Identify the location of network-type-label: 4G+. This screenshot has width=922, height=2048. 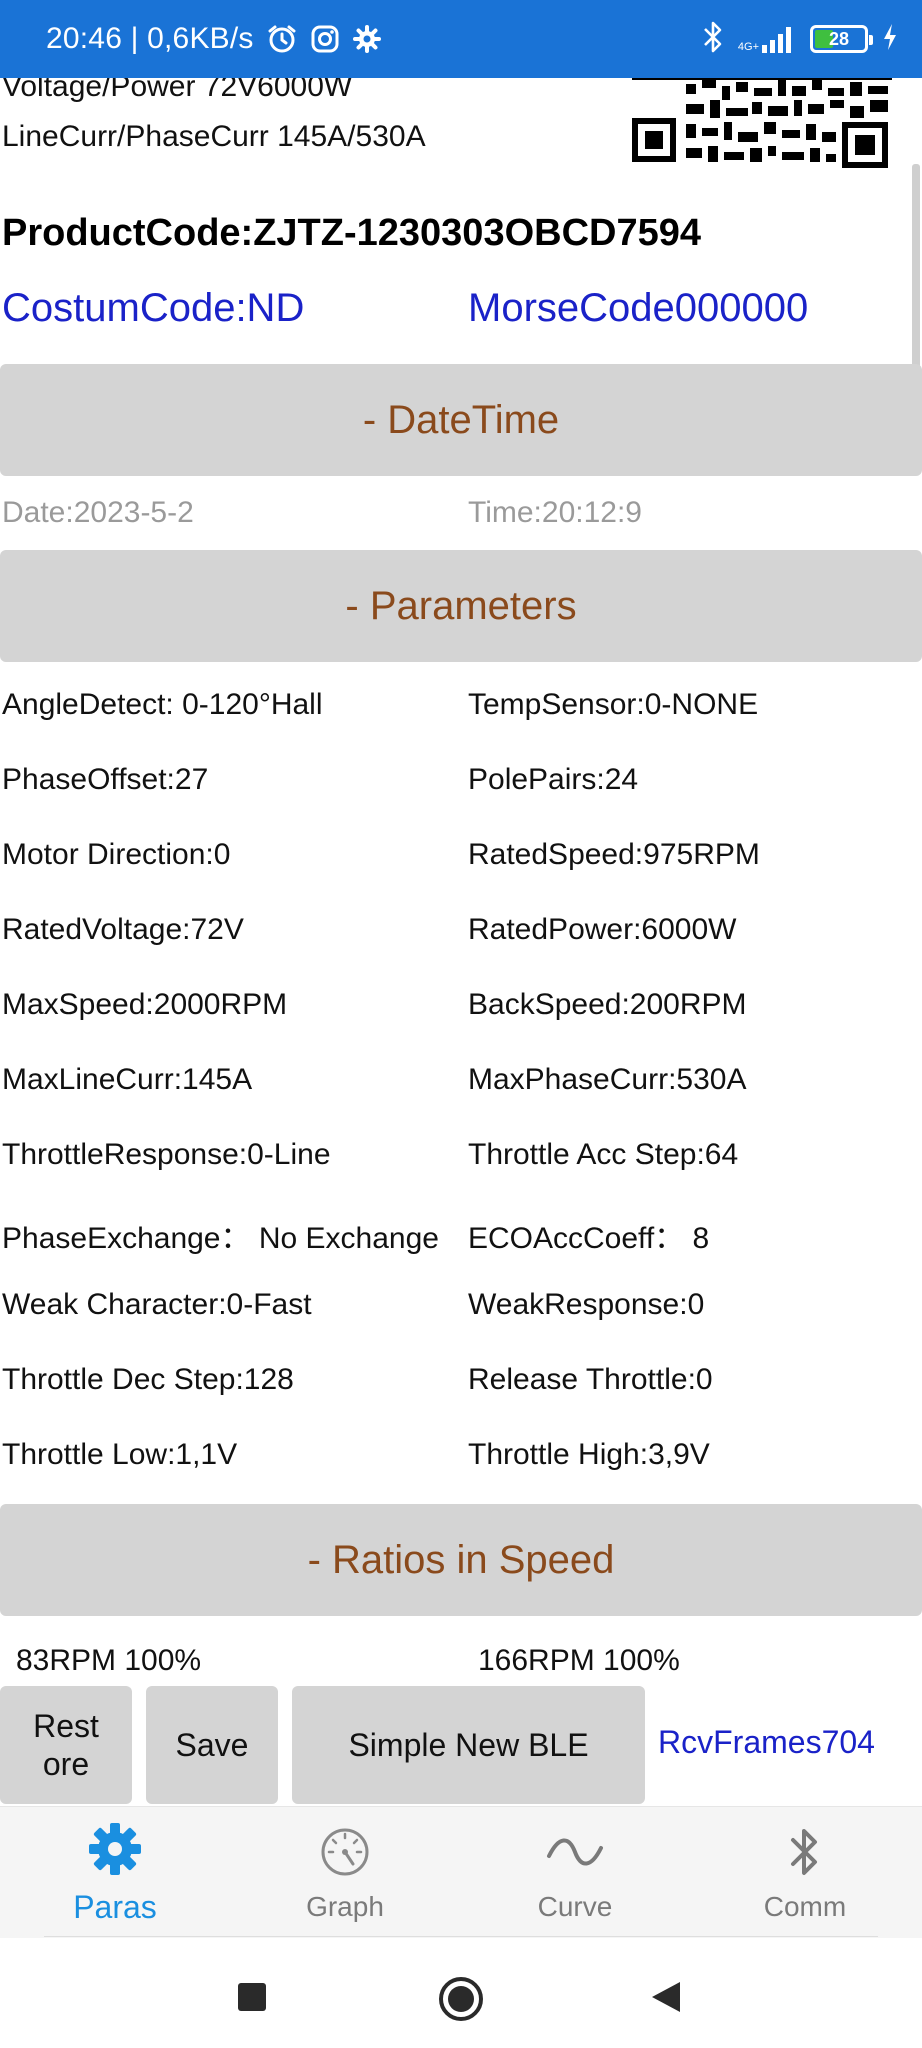
(748, 47).